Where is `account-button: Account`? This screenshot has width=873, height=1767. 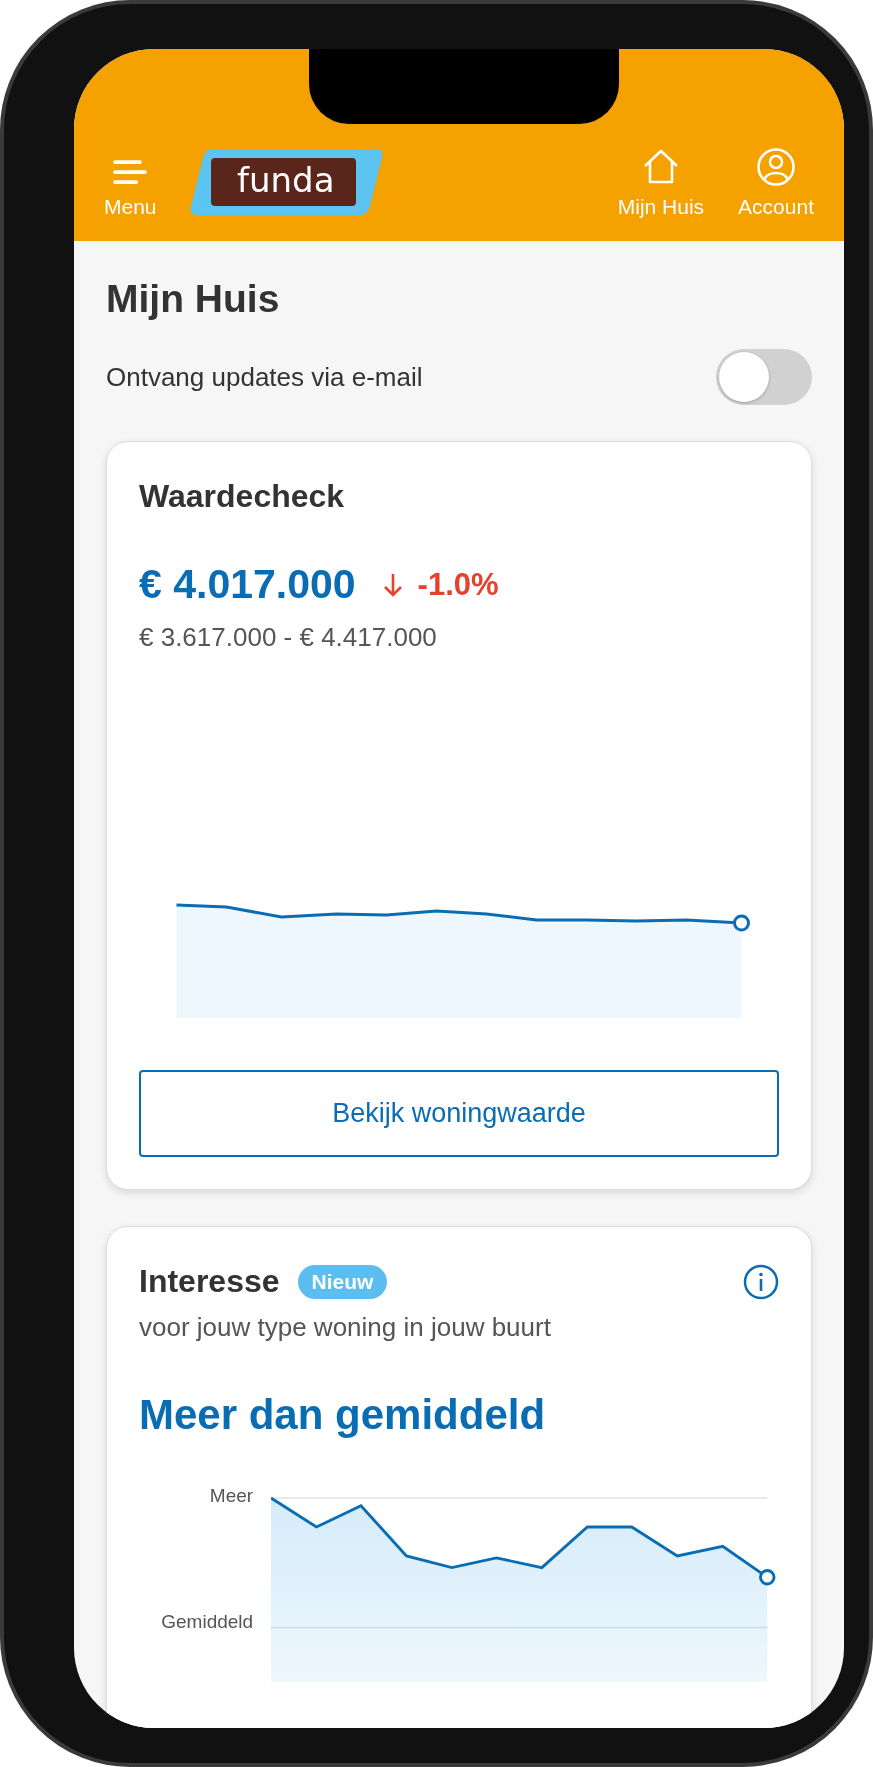 account-button: Account is located at coordinates (776, 183).